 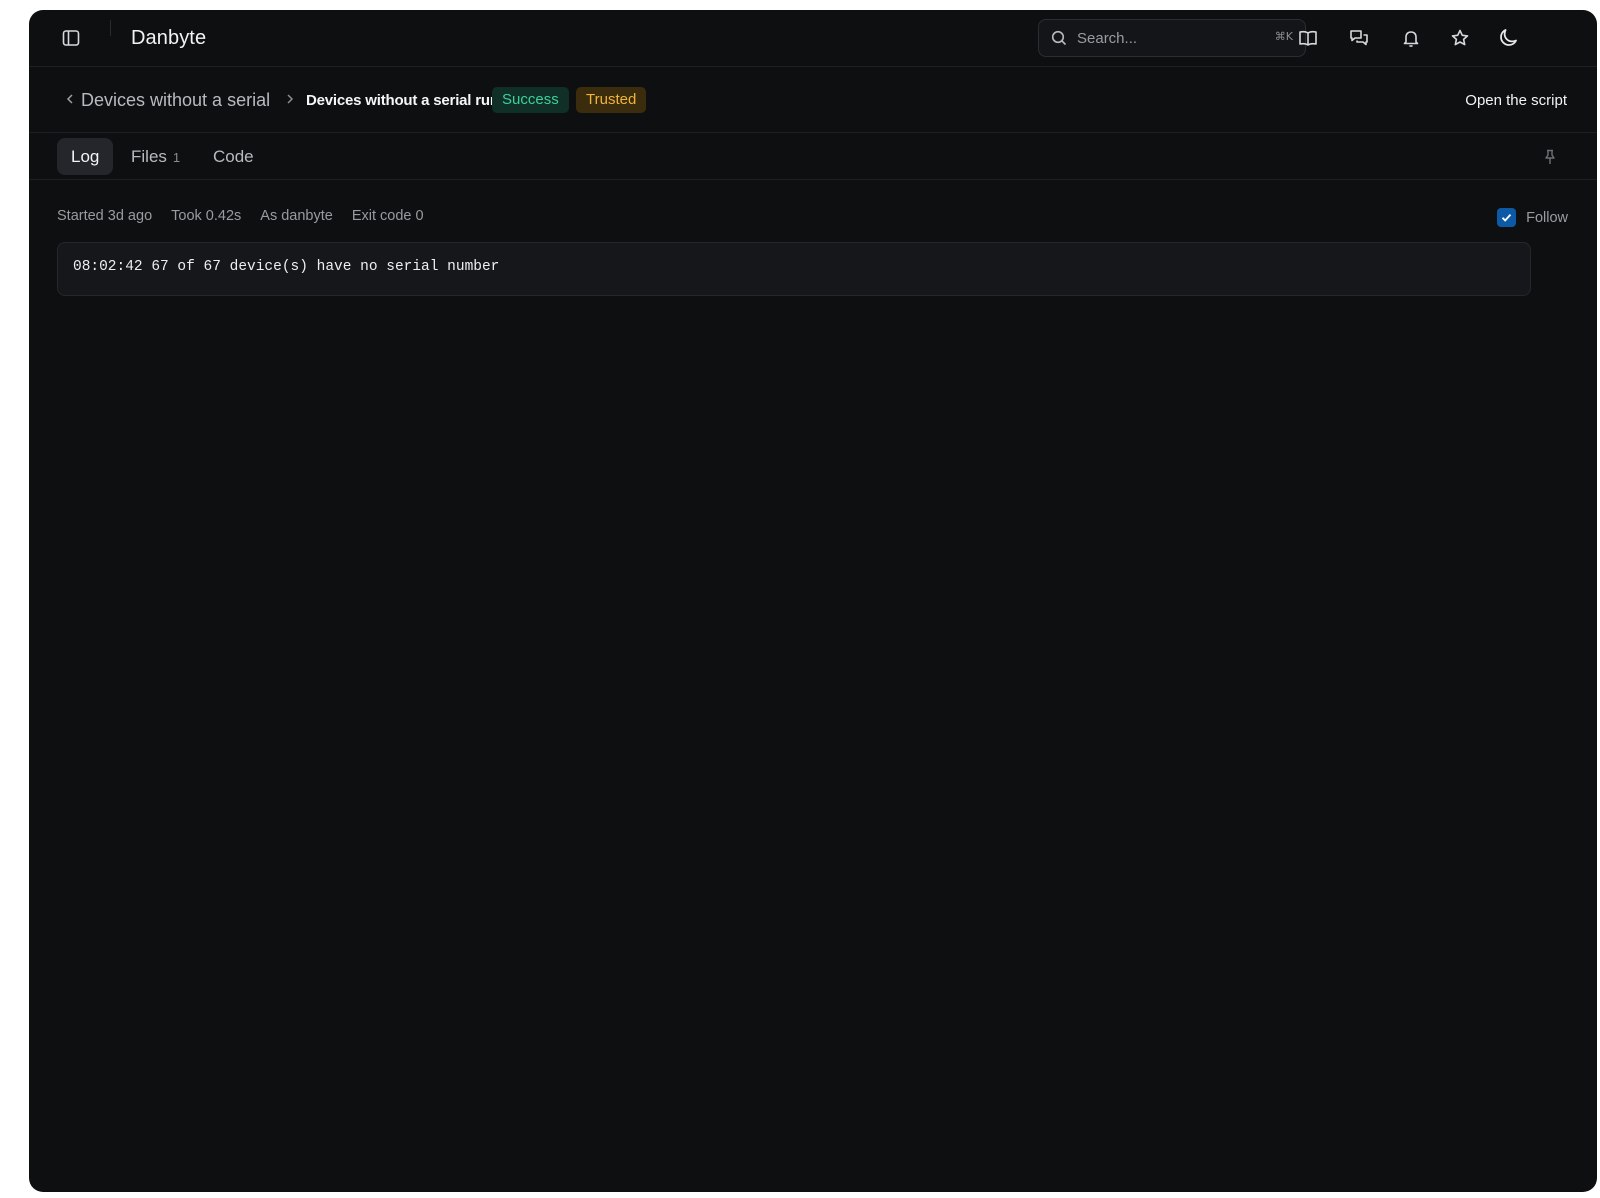 I want to click on top-bar: Danbyte ⌘K, so click(x=813, y=38).